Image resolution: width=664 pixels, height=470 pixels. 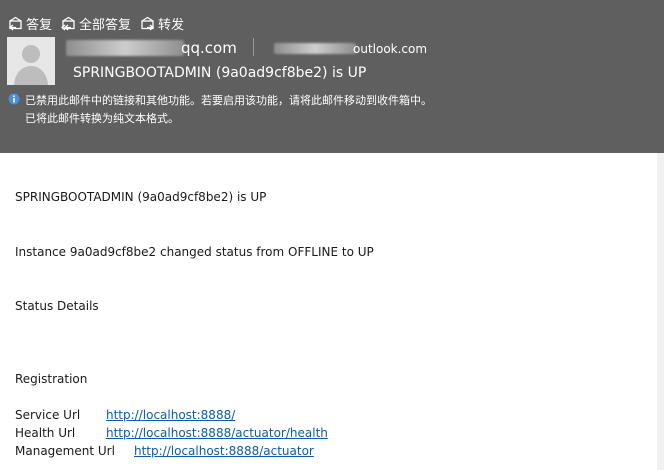 I want to click on health-url-link: http://localhost:8888/actuator/health, so click(x=217, y=433).